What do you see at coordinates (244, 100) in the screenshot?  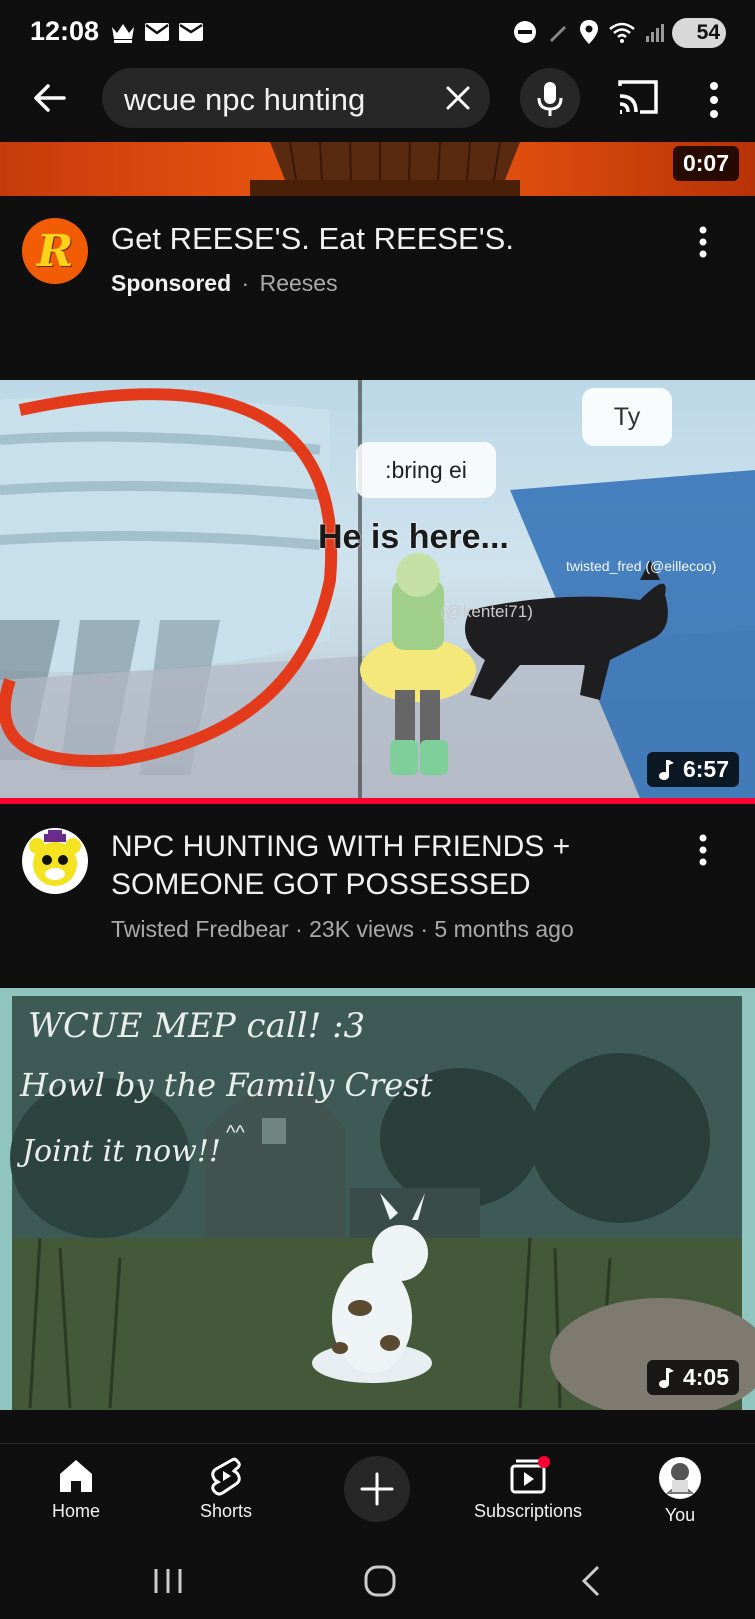 I see `search-query-text: wcue npc hunting` at bounding box center [244, 100].